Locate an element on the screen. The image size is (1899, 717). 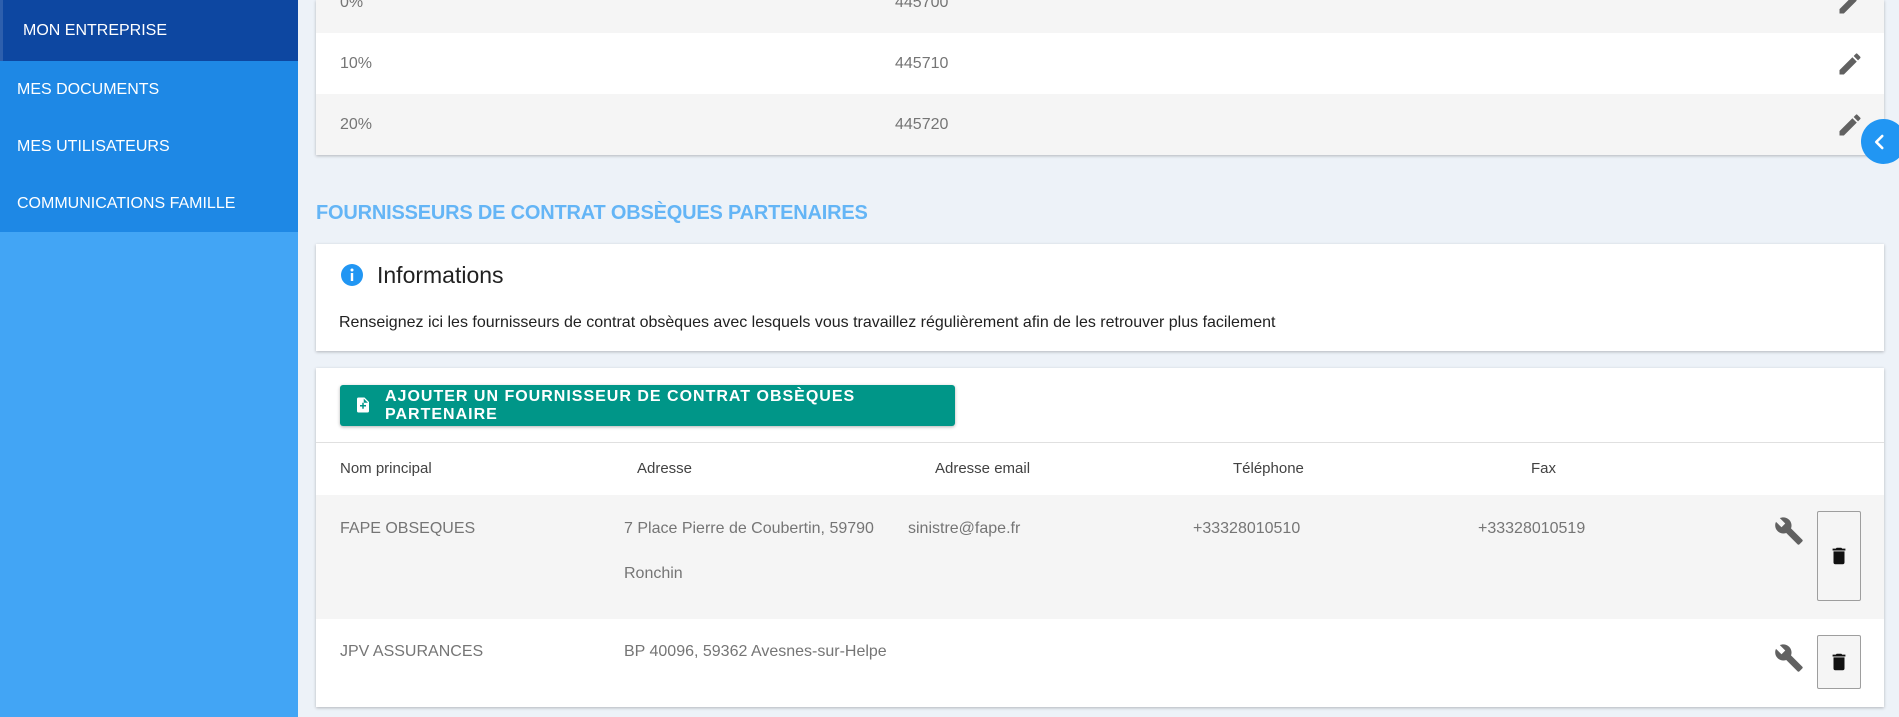
column-header-address: Adresse is located at coordinates (664, 468).